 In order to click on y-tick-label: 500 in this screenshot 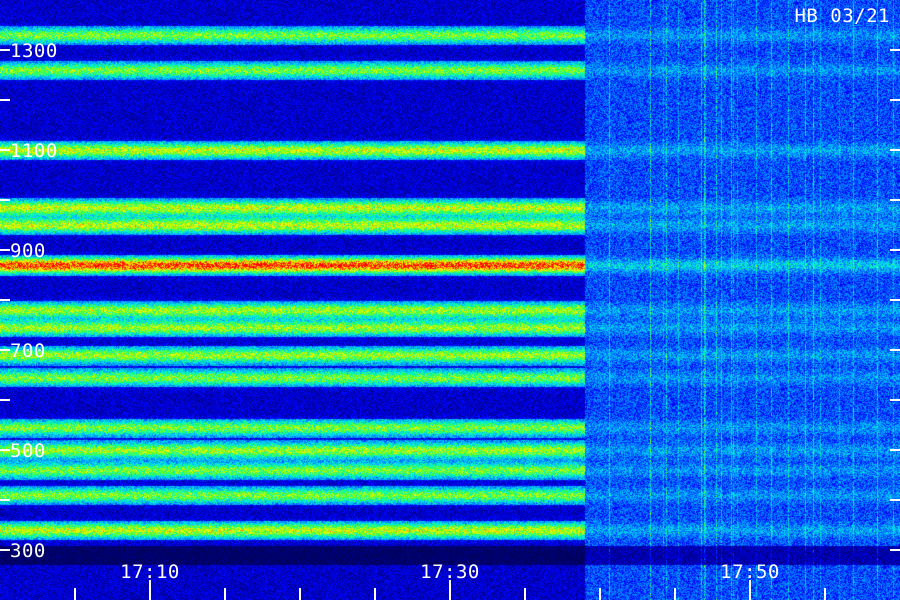, I will do `click(28, 451)`.